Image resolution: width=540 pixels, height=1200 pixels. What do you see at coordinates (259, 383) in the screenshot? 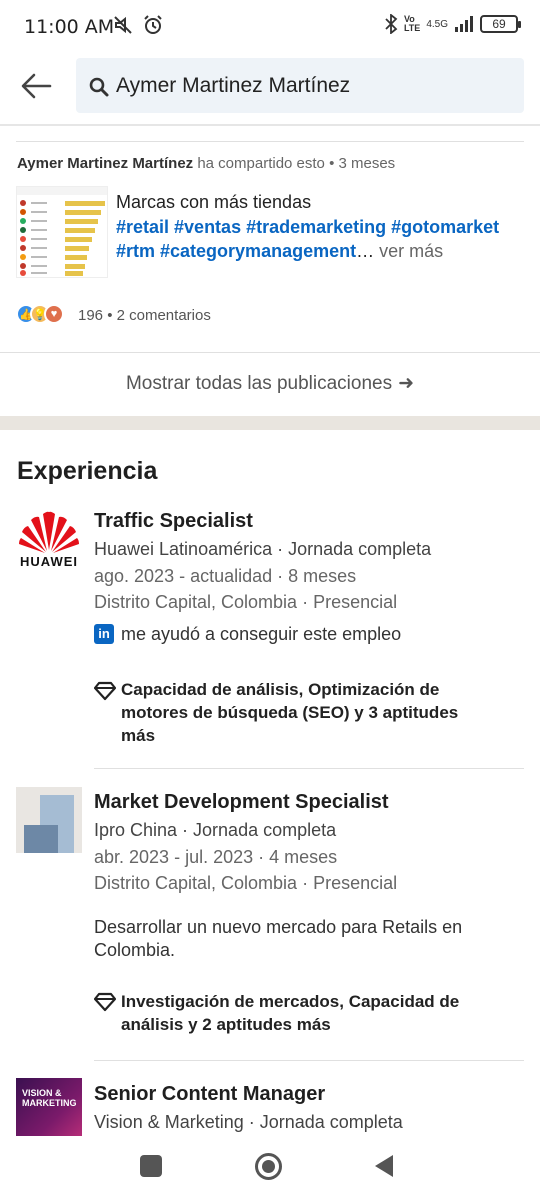
I see `show-all-label: Mostrar todas las publicaciones` at bounding box center [259, 383].